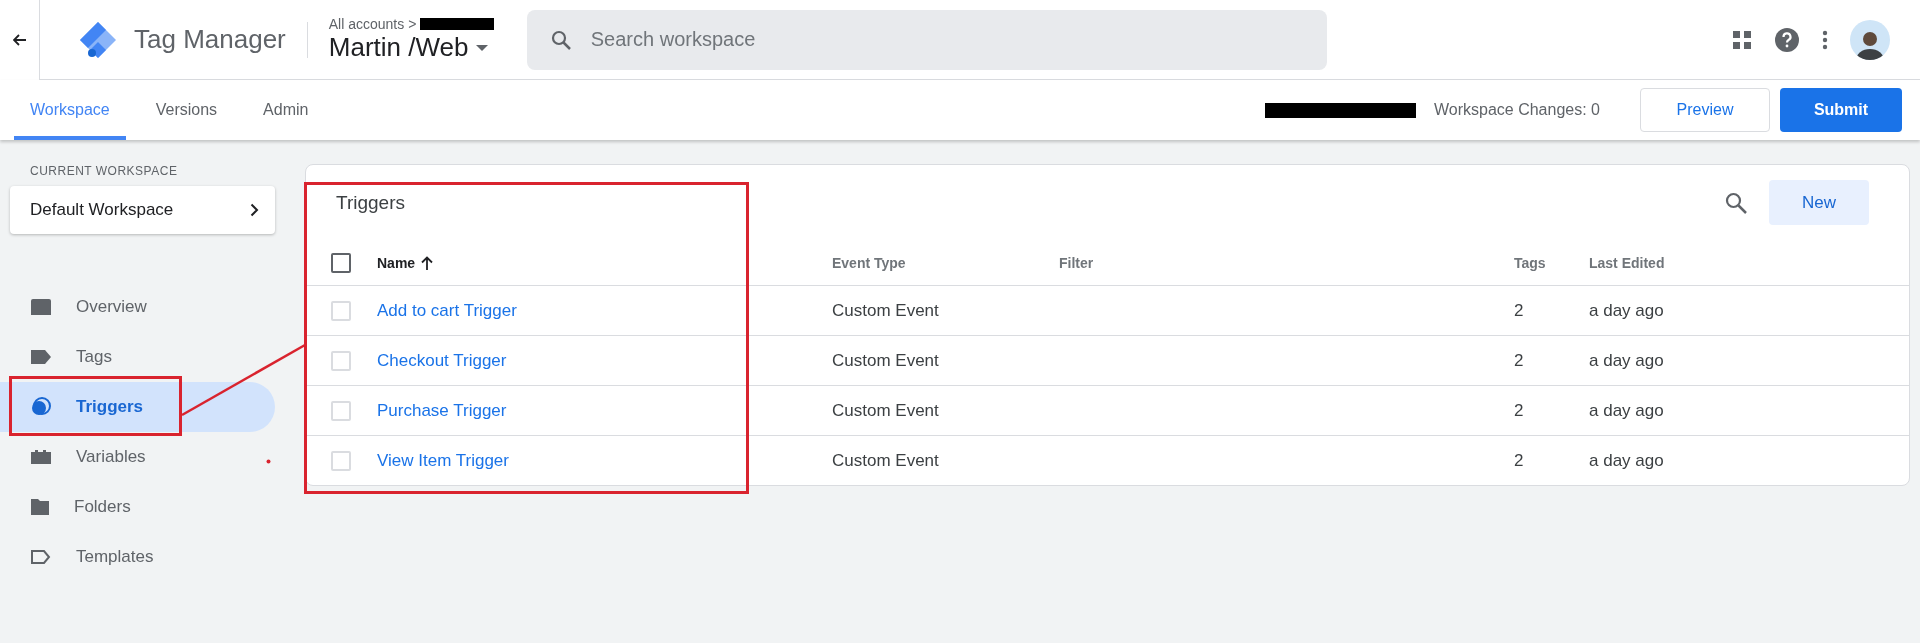  Describe the element at coordinates (372, 24) in the screenshot. I see `breadcrumb-link: All accounts >` at that location.